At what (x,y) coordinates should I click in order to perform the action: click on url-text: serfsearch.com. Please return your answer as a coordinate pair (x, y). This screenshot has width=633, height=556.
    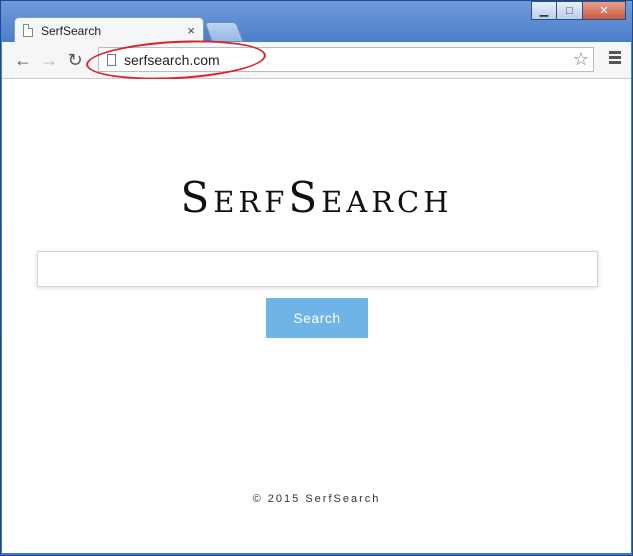
    Looking at the image, I should click on (348, 60).